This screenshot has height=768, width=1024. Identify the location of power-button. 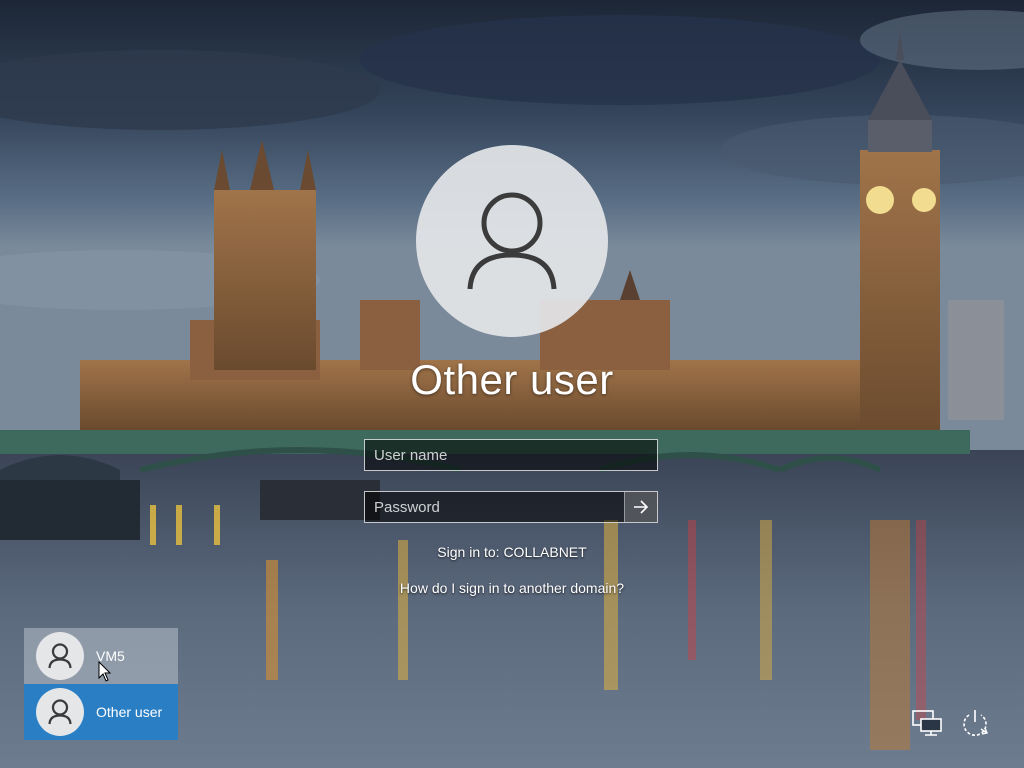
(975, 723).